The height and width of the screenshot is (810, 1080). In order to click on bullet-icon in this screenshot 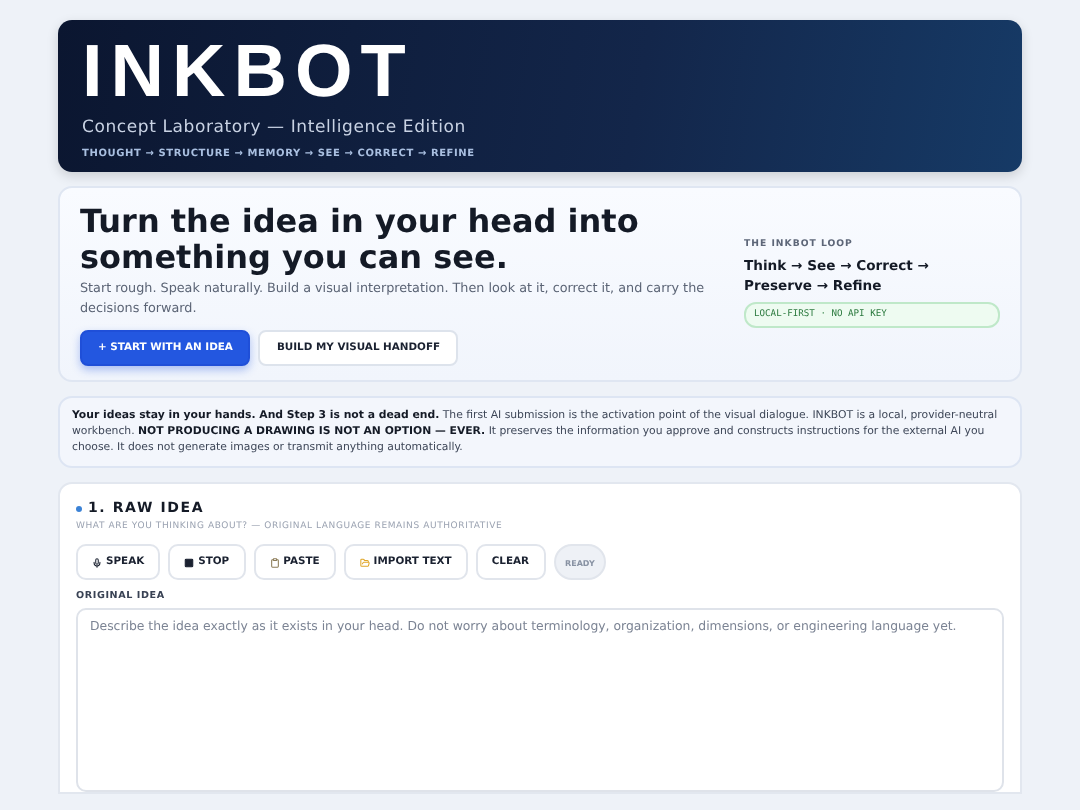, I will do `click(79, 508)`.